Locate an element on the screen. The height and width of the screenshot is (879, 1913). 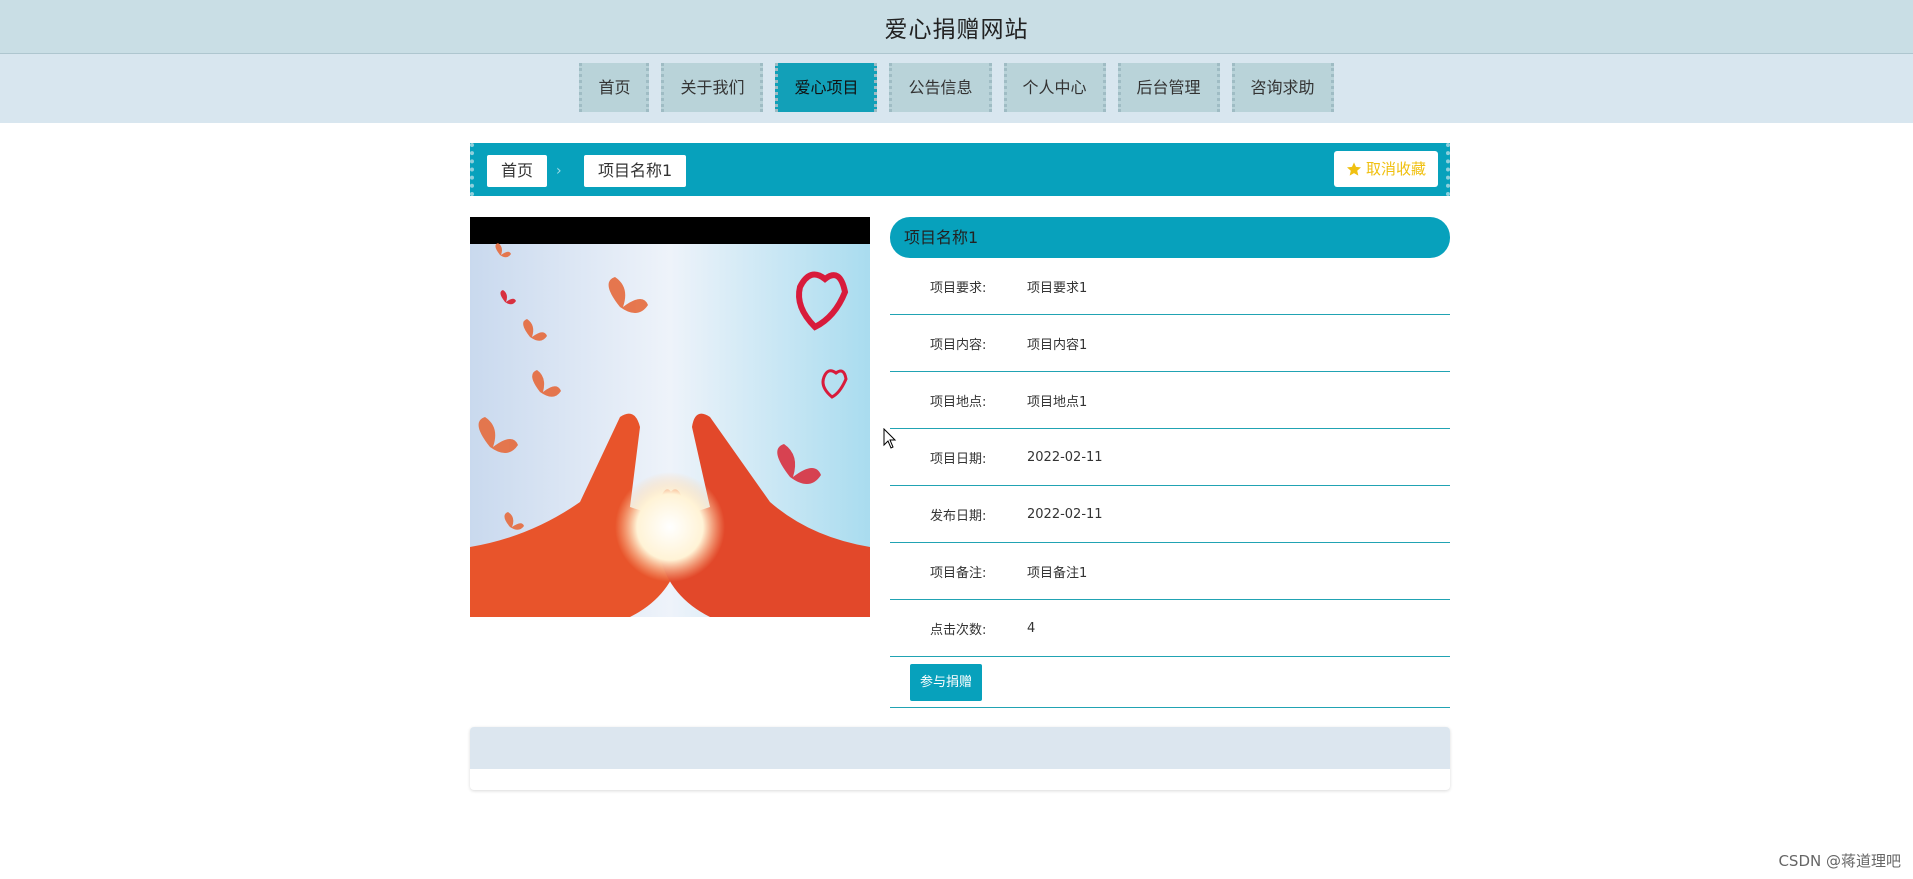
nav-item-admin: 后台管理 is located at coordinates (1168, 87).